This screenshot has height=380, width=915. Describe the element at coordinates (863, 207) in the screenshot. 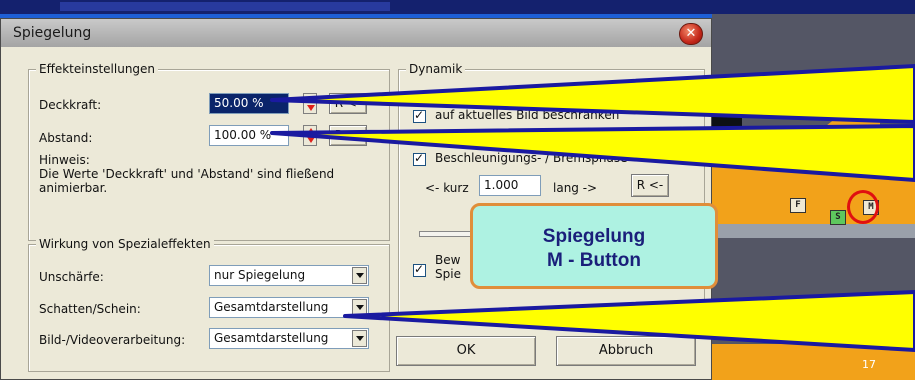

I see `highlight-circle` at that location.